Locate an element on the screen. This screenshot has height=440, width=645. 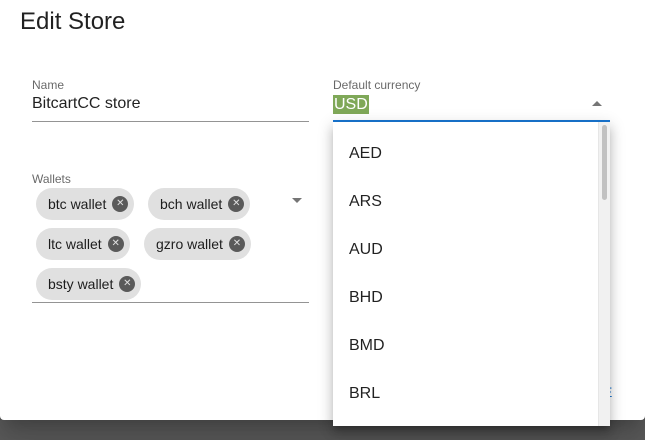
wallets-underline is located at coordinates (170, 302).